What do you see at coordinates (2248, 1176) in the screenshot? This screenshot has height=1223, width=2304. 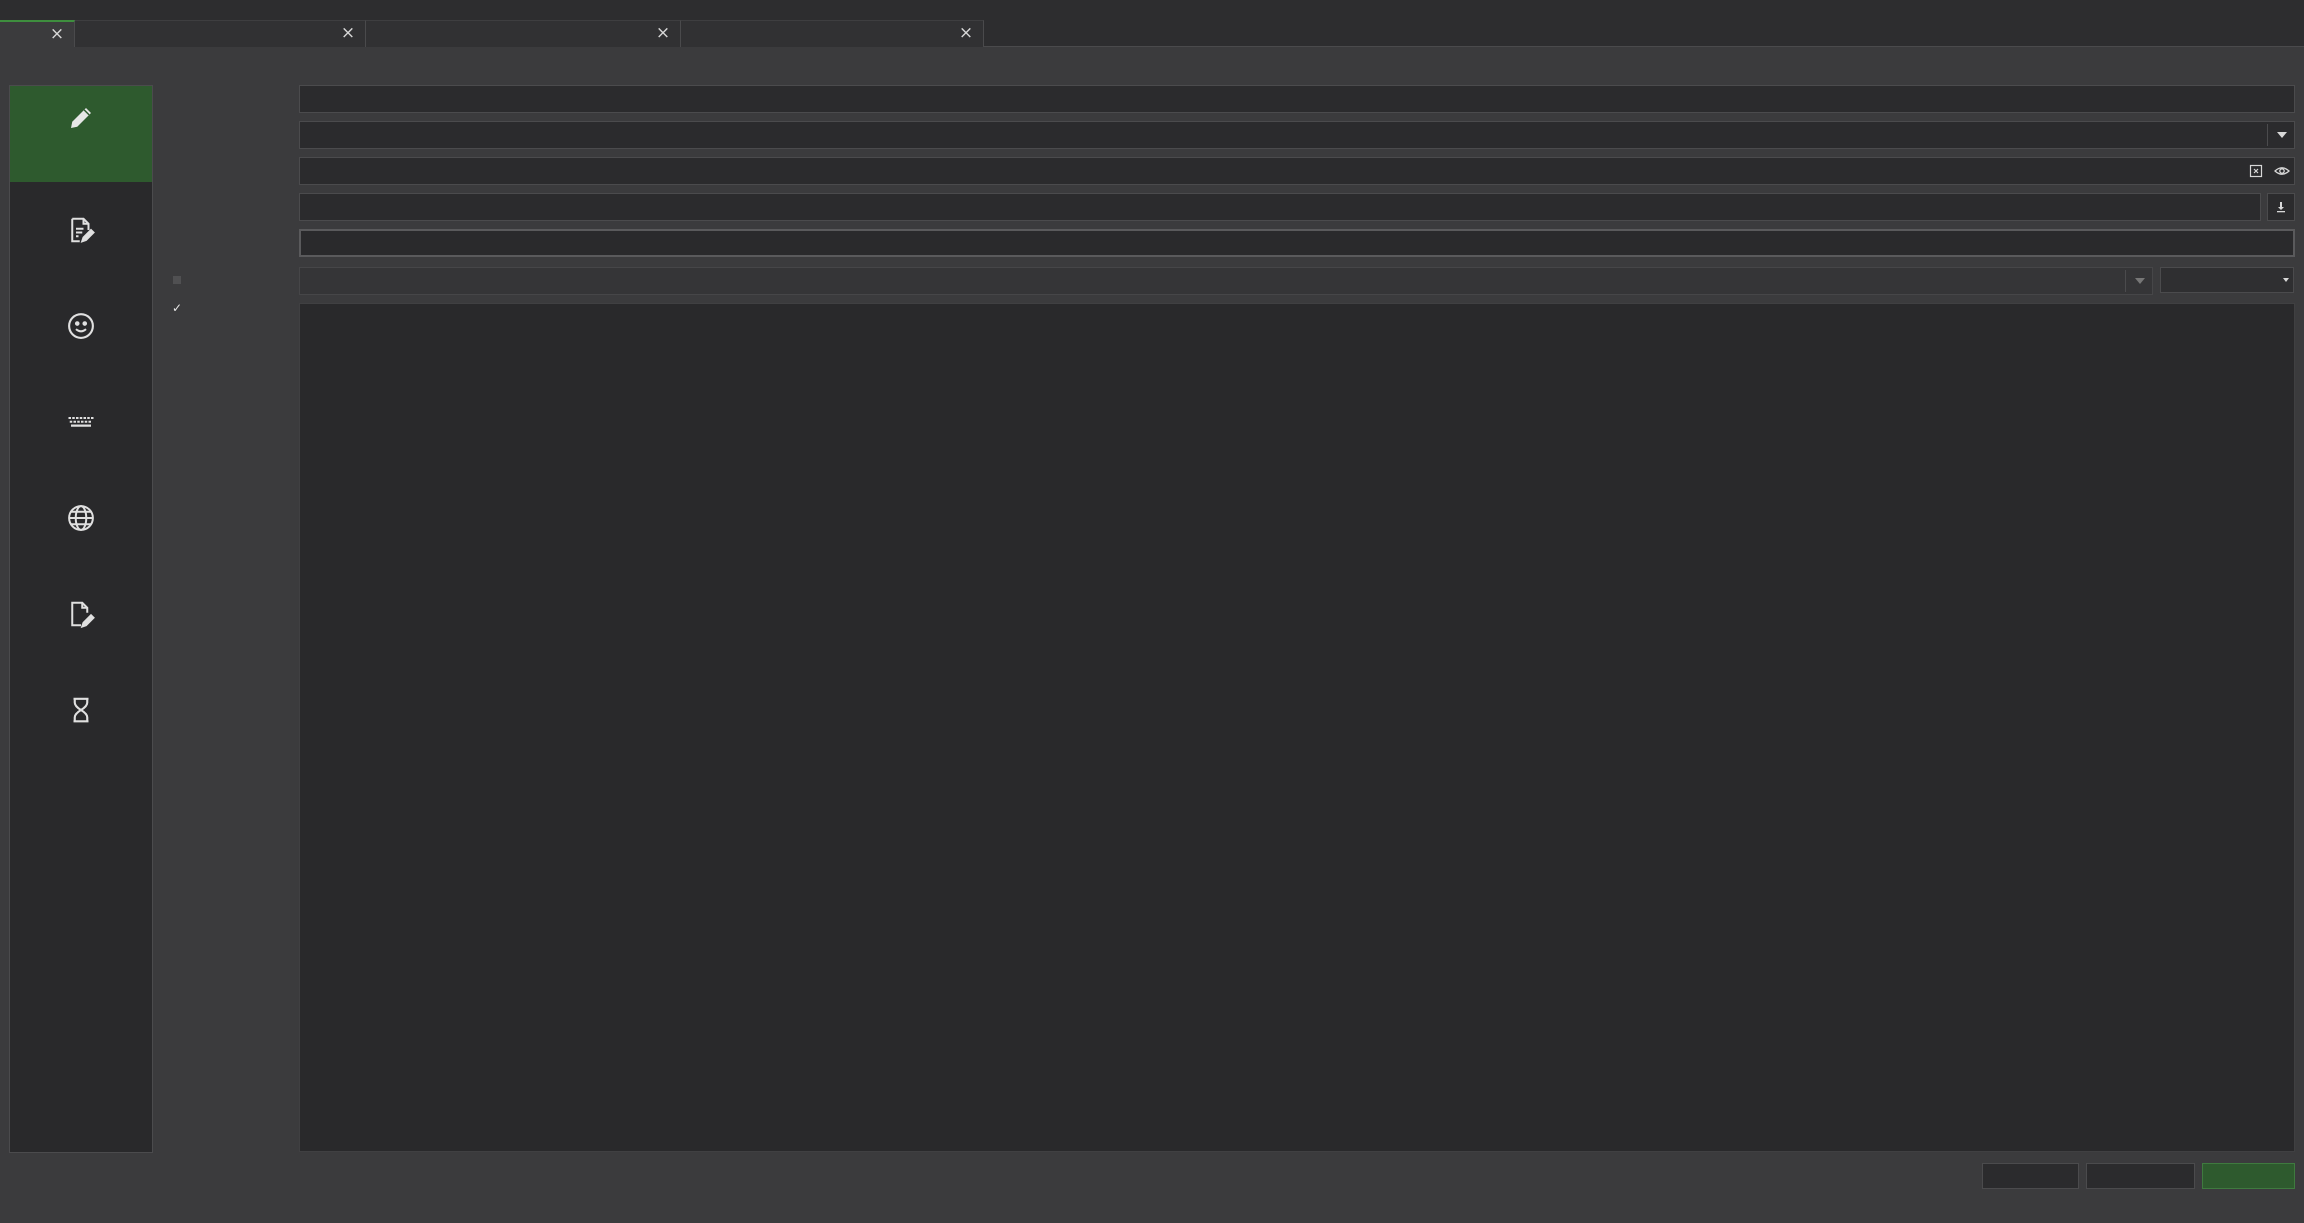 I see `dialog-button-primary` at bounding box center [2248, 1176].